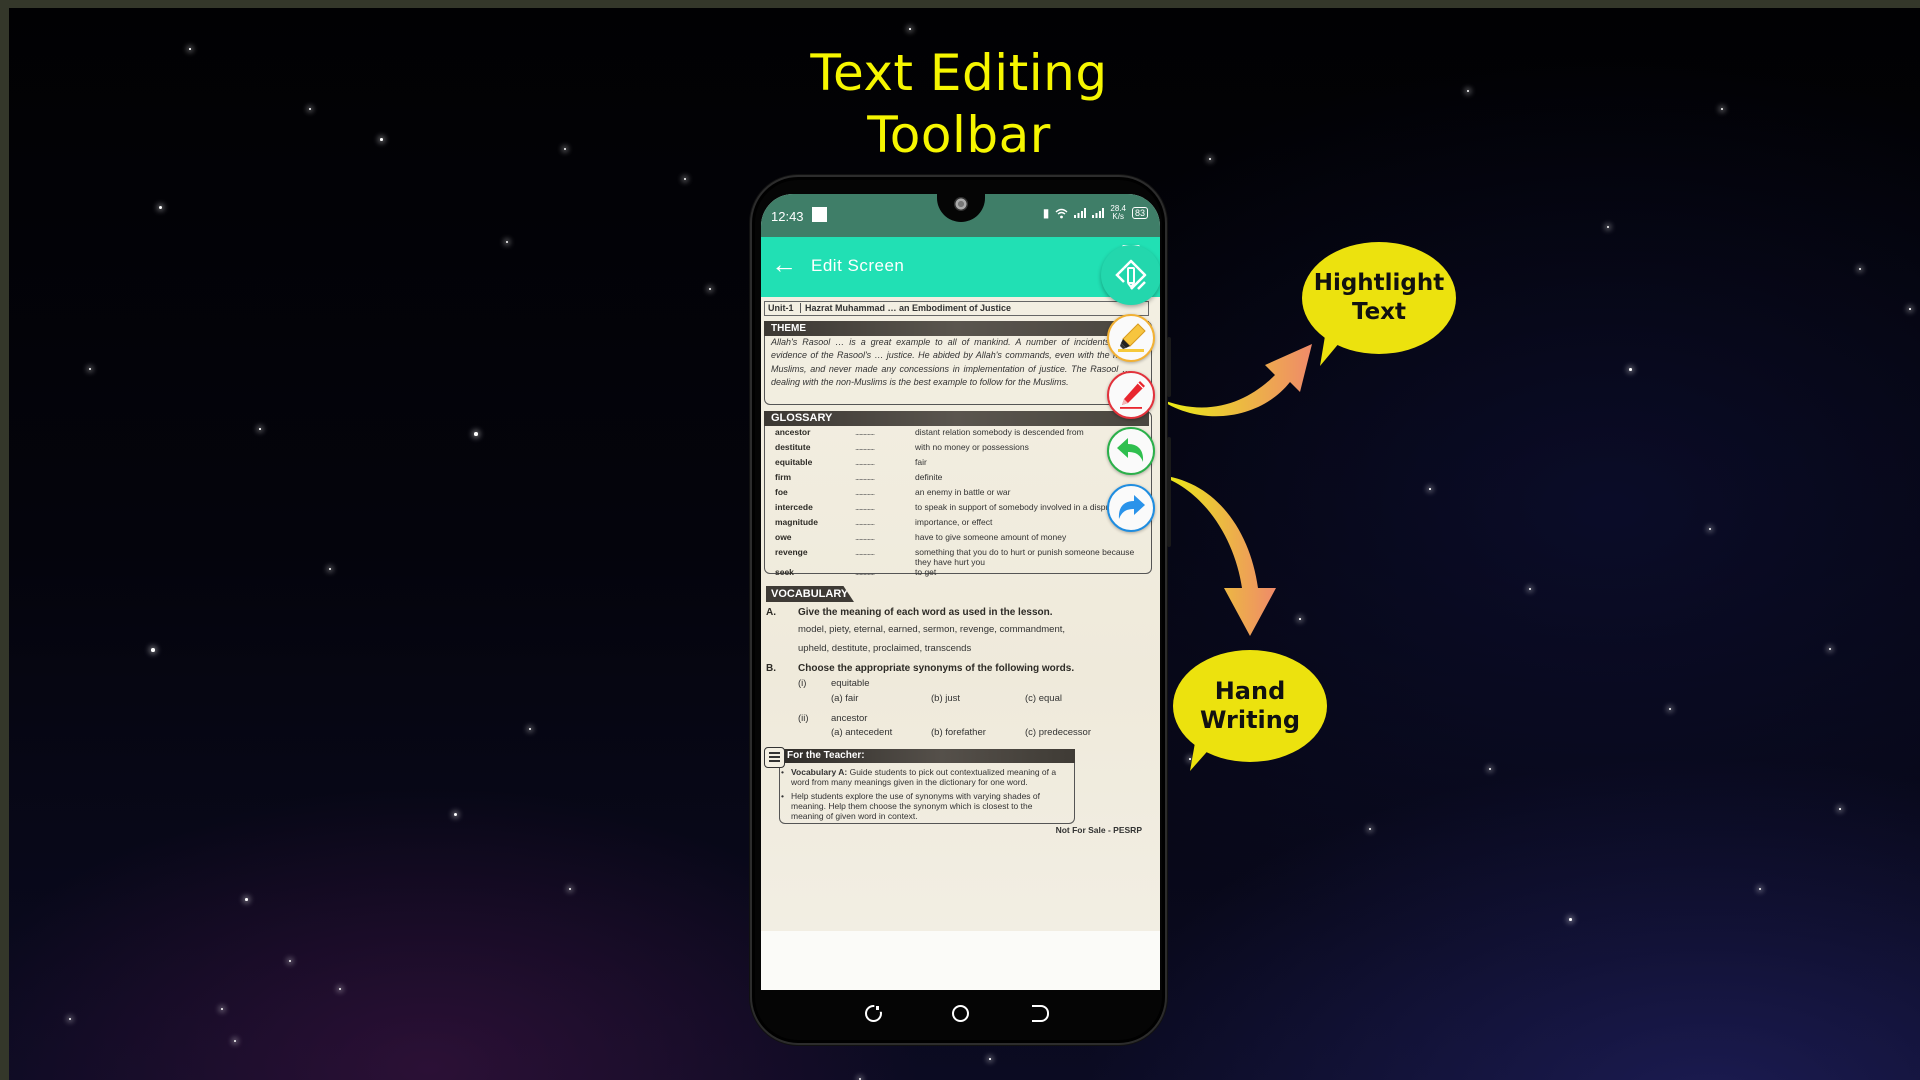  Describe the element at coordinates (972, 447) in the screenshot. I see `glossary-definition: with no money or possessions` at that location.